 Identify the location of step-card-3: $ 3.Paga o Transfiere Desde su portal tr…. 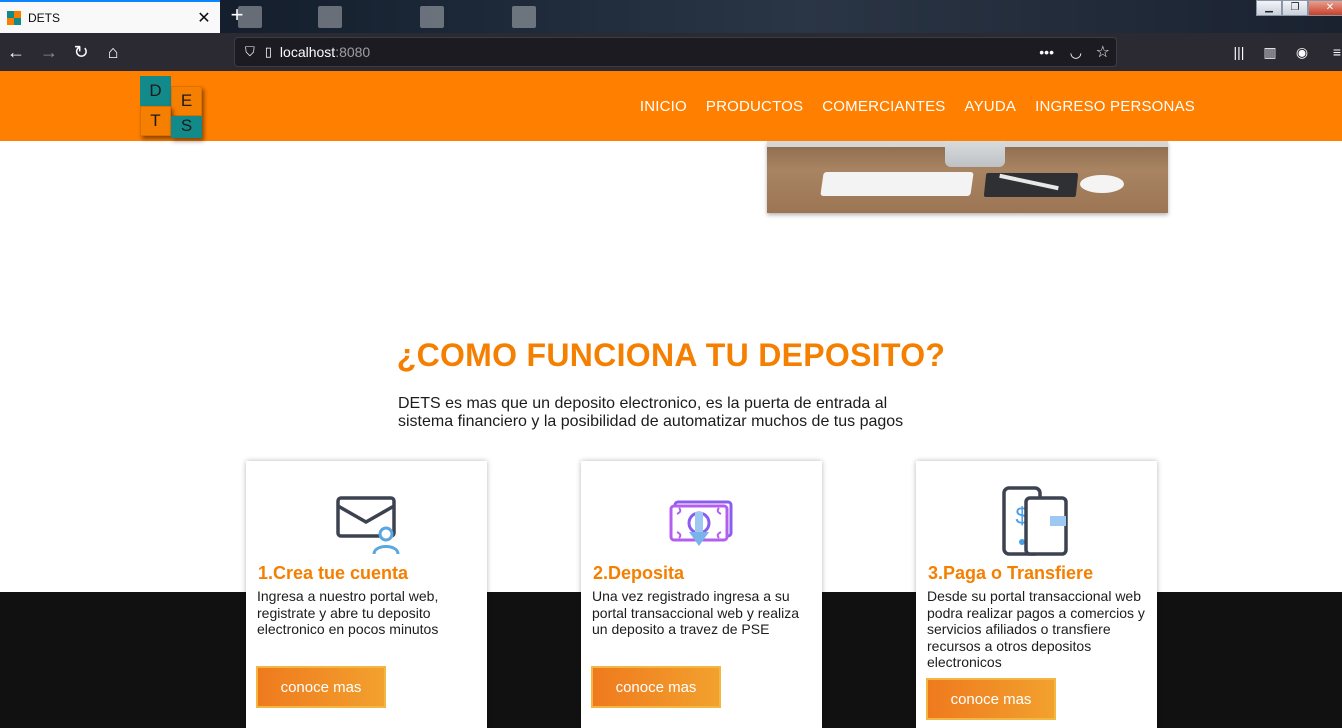
(1036, 594).